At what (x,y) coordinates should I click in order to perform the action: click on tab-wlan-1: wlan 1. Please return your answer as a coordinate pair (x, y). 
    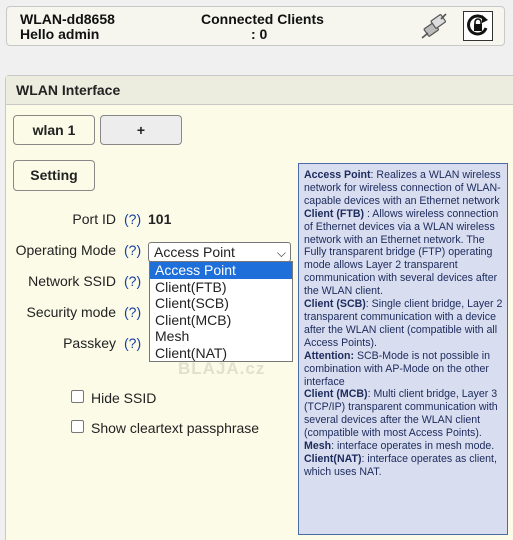
    Looking at the image, I should click on (54, 130).